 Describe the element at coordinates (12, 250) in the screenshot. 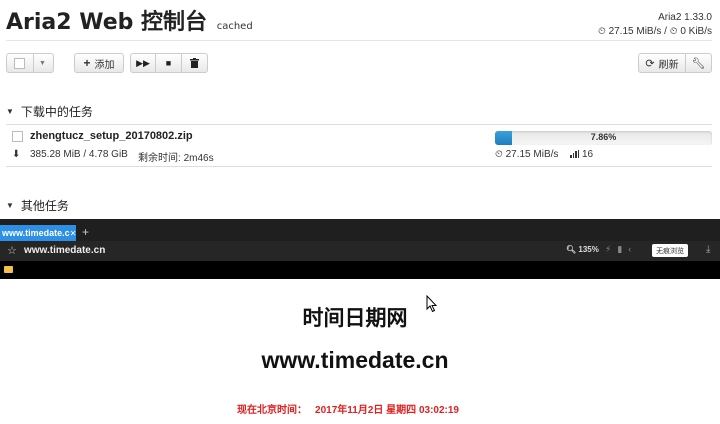

I see `star-icon: ☆` at that location.